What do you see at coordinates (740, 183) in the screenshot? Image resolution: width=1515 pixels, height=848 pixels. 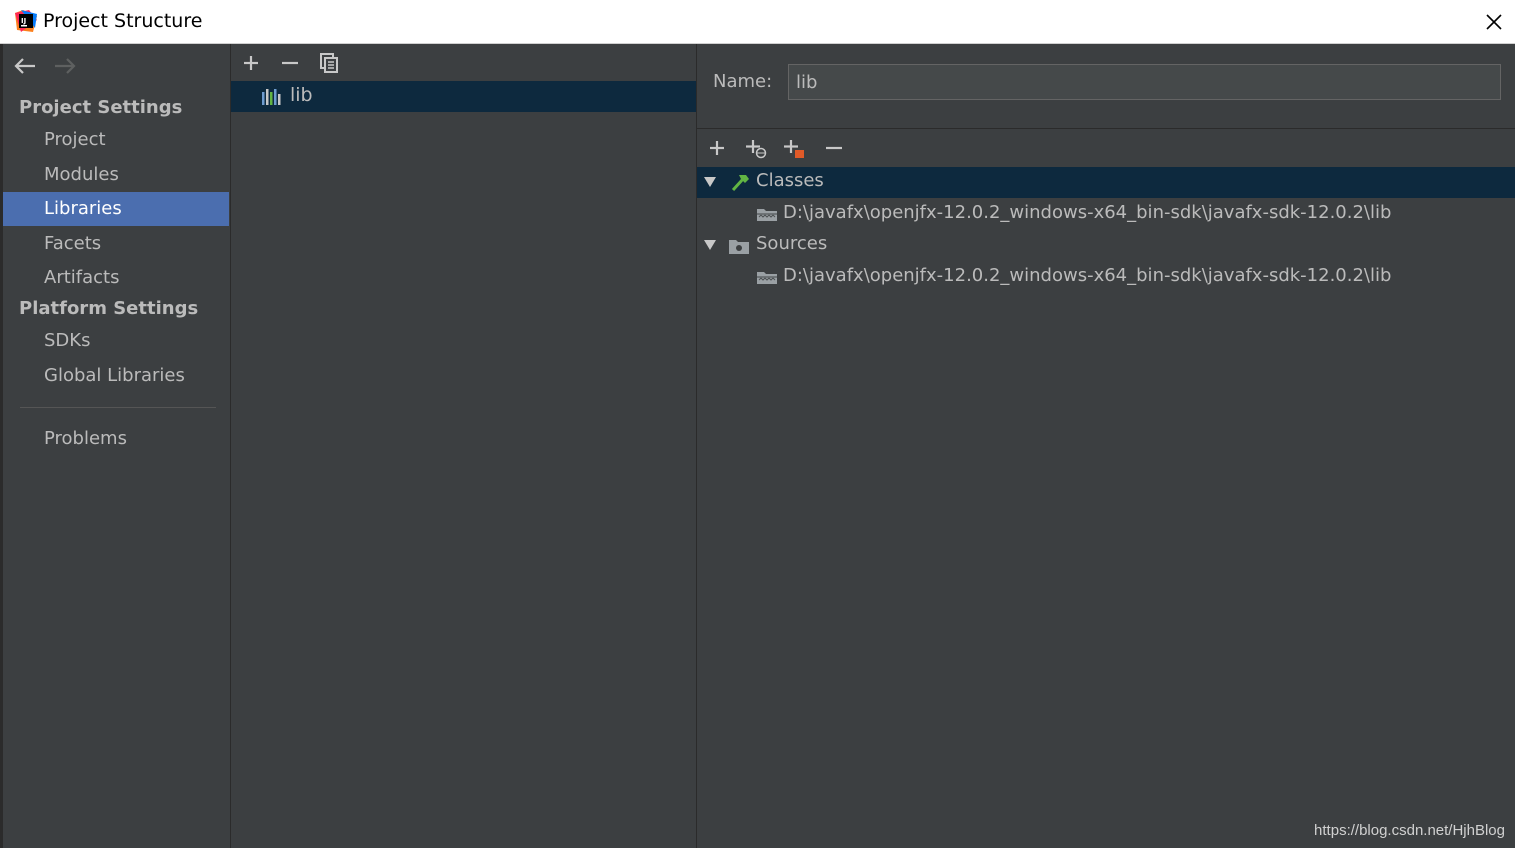 I see `compiled-classes-icon` at bounding box center [740, 183].